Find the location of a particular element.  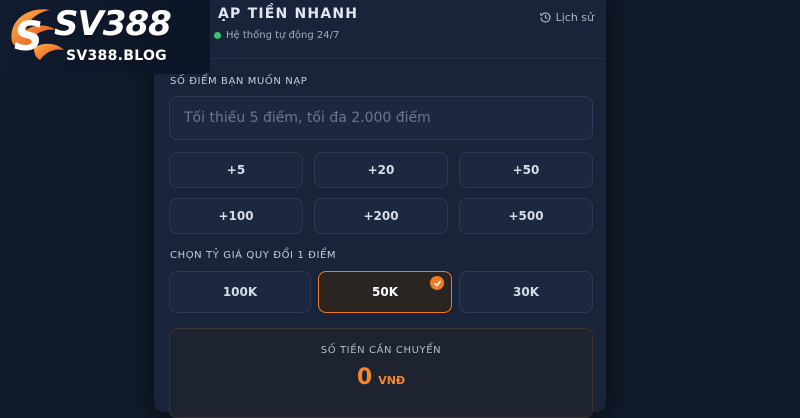

system-status: Hệ thống tự động 24/7 is located at coordinates (276, 35).